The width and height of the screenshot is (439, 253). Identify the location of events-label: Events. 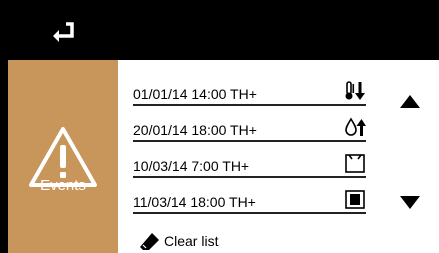
(63, 185).